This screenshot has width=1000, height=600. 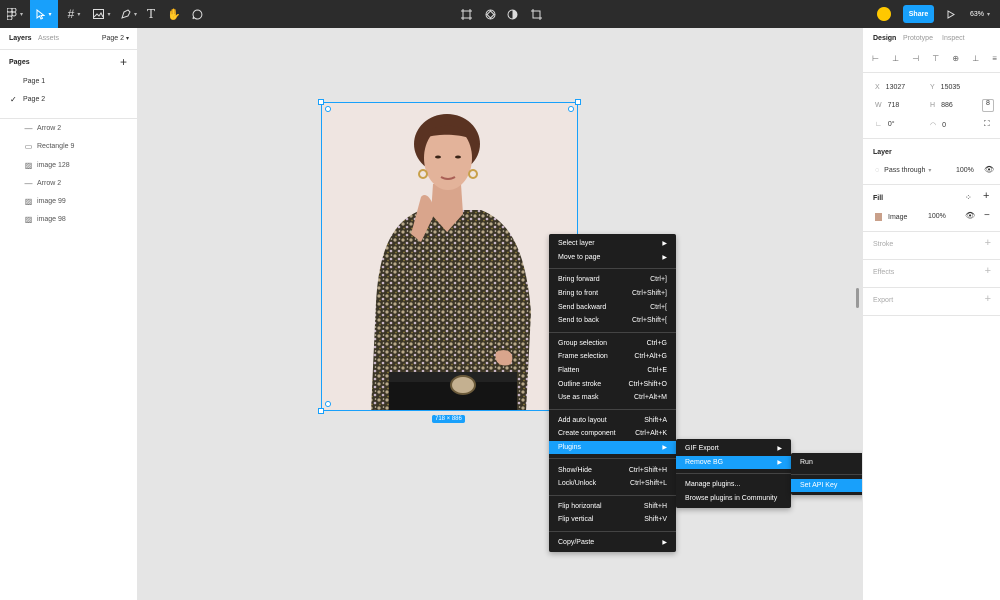 What do you see at coordinates (612, 520) in the screenshot?
I see `menu-item: Flip vertical Shift+V` at bounding box center [612, 520].